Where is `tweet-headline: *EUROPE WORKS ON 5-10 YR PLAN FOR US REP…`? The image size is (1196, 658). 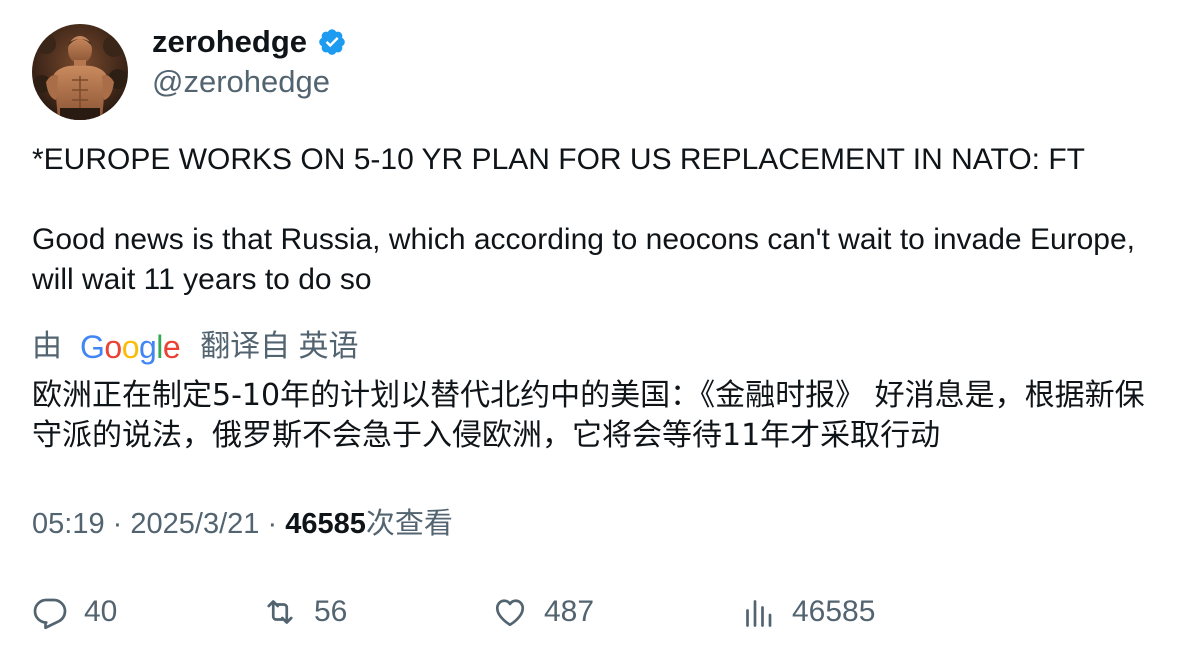
tweet-headline: *EUROPE WORKS ON 5-10 YR PLAN FOR US REP… is located at coordinates (558, 159).